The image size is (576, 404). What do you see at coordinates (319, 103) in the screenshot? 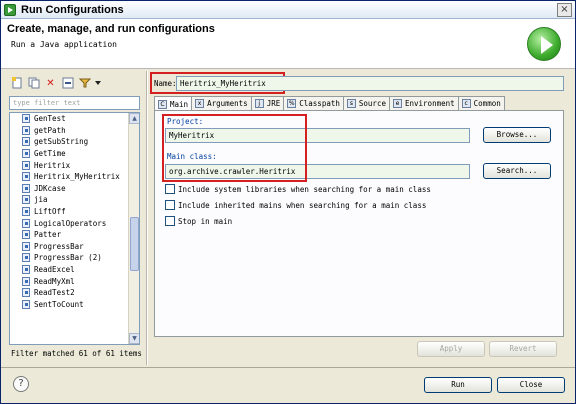
I see `tab-label: Classpath` at bounding box center [319, 103].